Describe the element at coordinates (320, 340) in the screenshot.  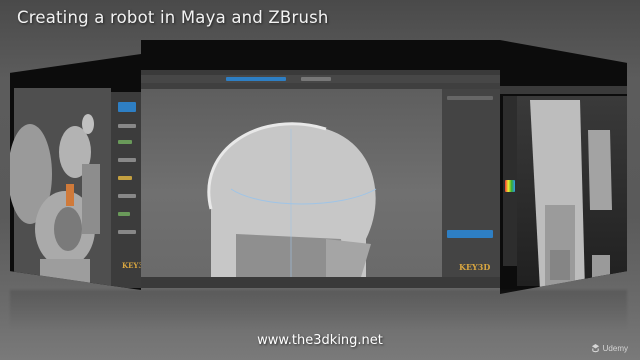
I see `website-url: www.the3dking.net` at that location.